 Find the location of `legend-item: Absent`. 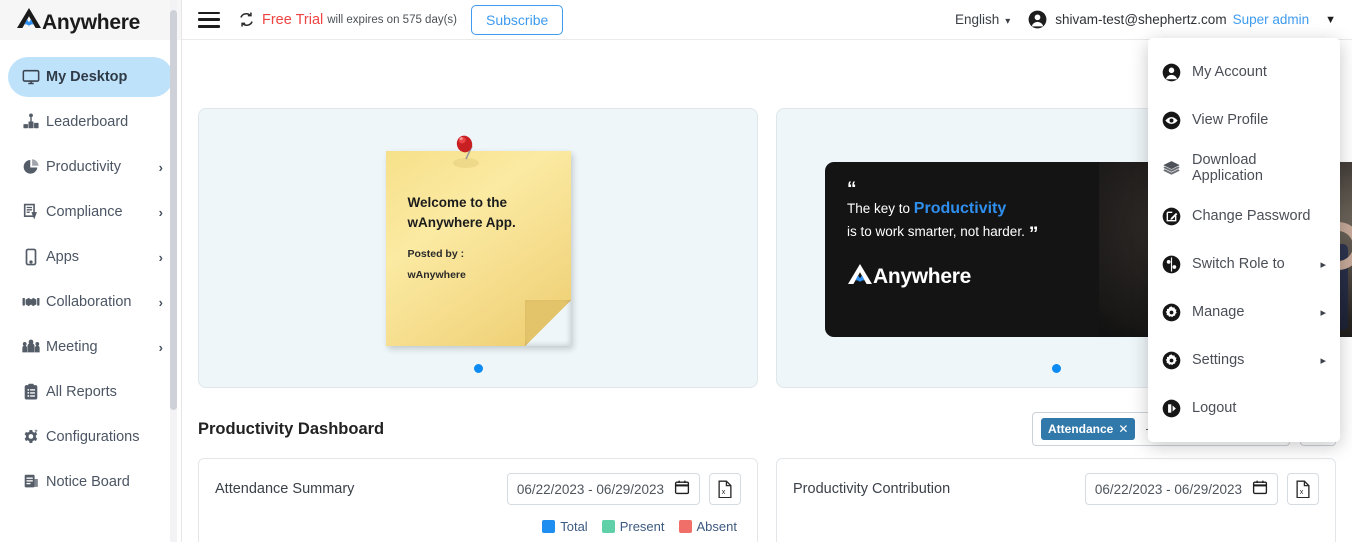

legend-item: Absent is located at coordinates (707, 526).